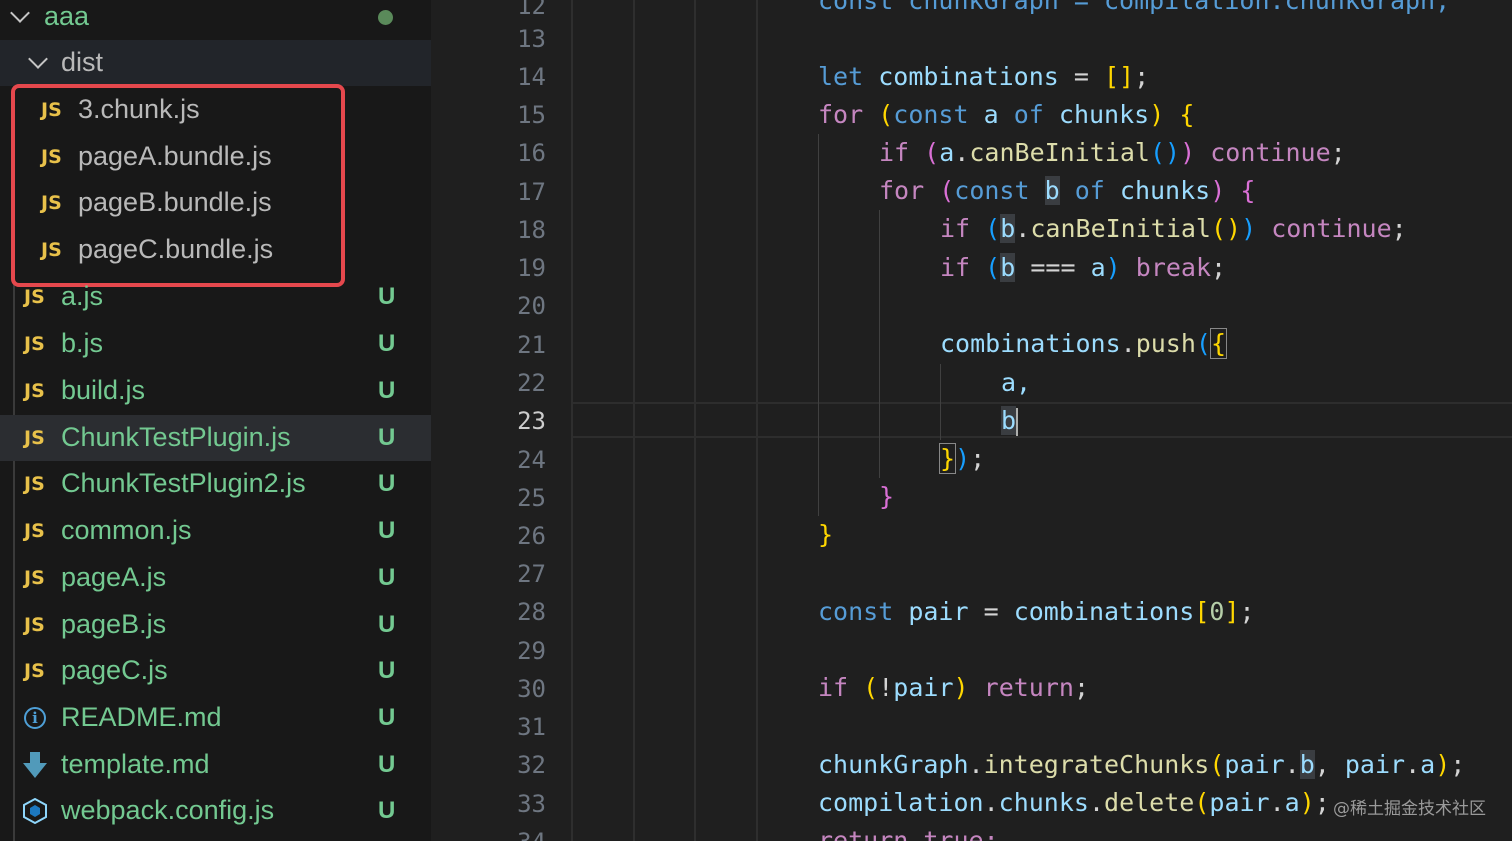  What do you see at coordinates (215, 391) in the screenshot?
I see `file-item: JS build.js U` at bounding box center [215, 391].